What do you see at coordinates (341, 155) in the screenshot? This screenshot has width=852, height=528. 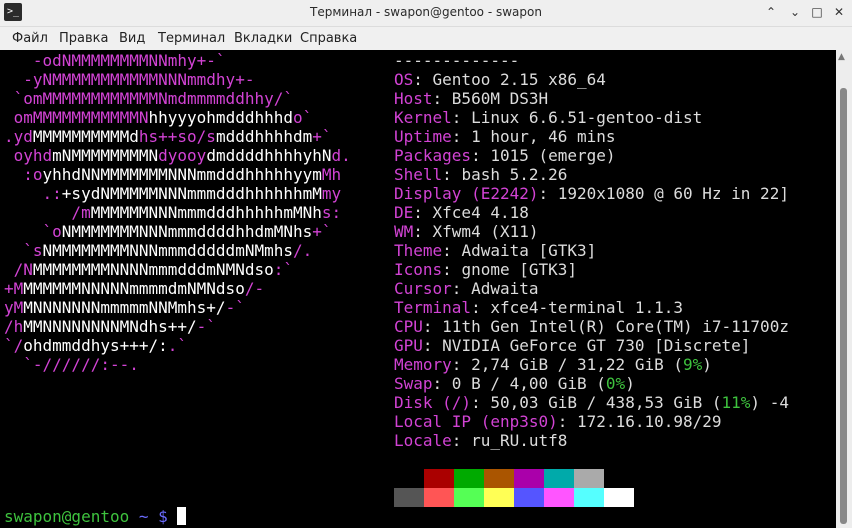 I see `logo-segment: d.` at bounding box center [341, 155].